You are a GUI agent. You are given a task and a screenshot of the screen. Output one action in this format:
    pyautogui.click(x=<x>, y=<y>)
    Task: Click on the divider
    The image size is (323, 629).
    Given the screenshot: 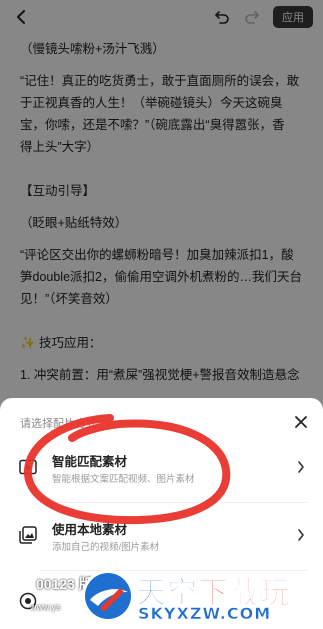 What is the action you would take?
    pyautogui.click(x=174, y=502)
    